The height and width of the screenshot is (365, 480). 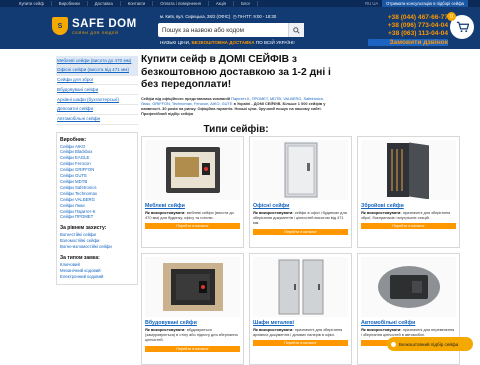 I want to click on cart-count: 0, so click(x=451, y=16).